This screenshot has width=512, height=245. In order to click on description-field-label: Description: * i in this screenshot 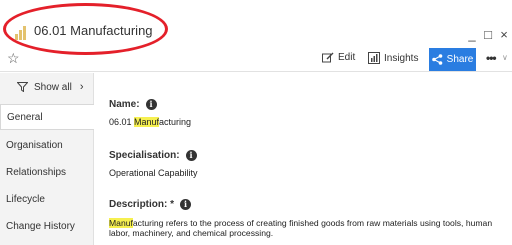, I will do `click(150, 204)`.